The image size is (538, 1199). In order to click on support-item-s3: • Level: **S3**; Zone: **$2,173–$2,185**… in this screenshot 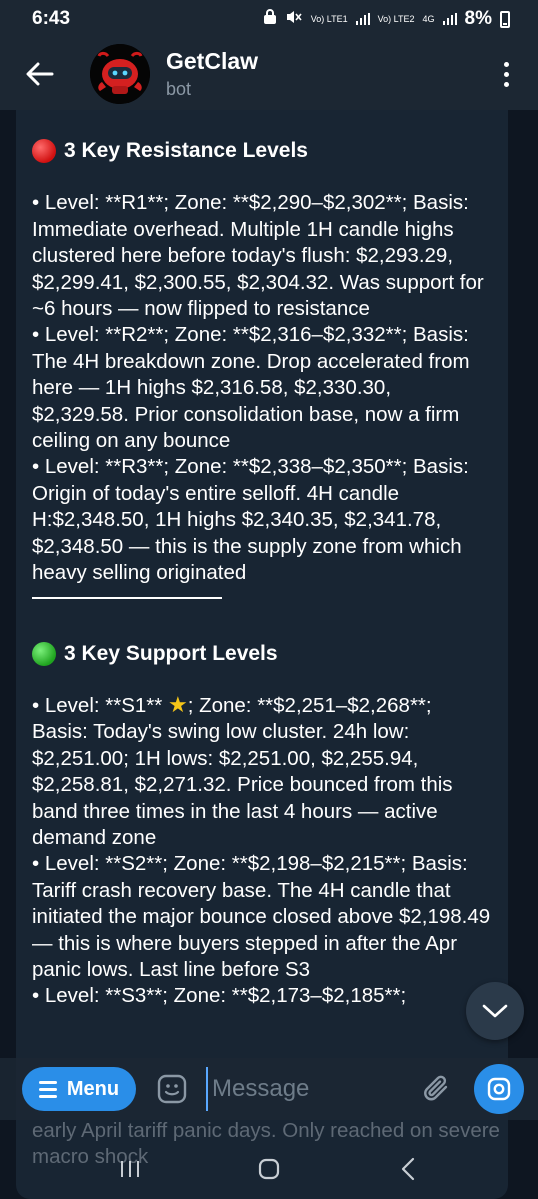, I will do `click(219, 996)`.